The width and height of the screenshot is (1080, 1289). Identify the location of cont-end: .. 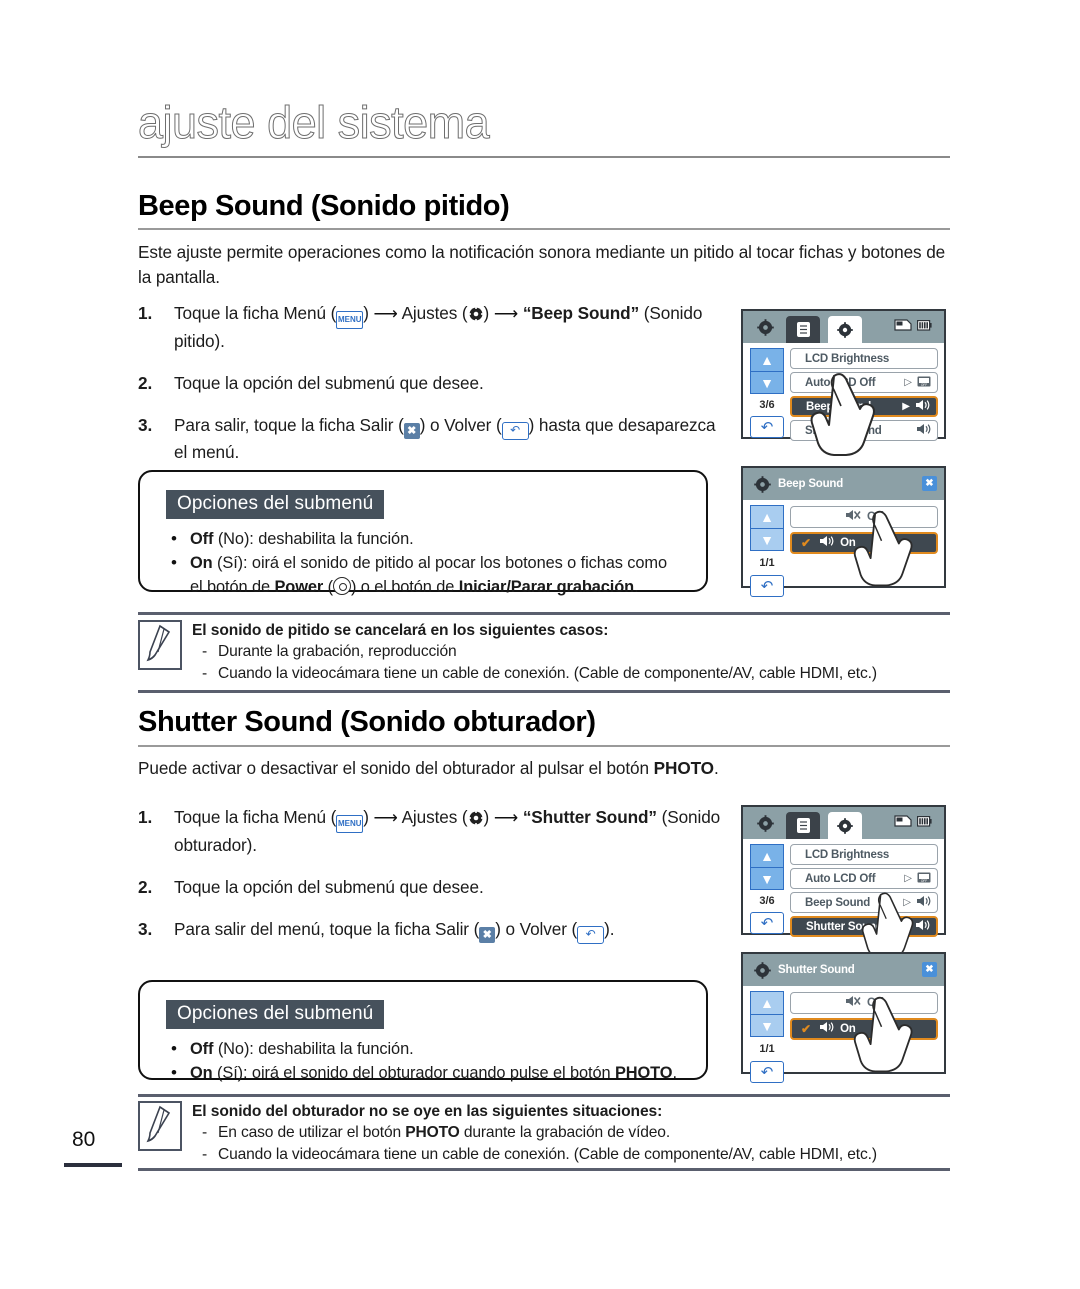
(636, 587).